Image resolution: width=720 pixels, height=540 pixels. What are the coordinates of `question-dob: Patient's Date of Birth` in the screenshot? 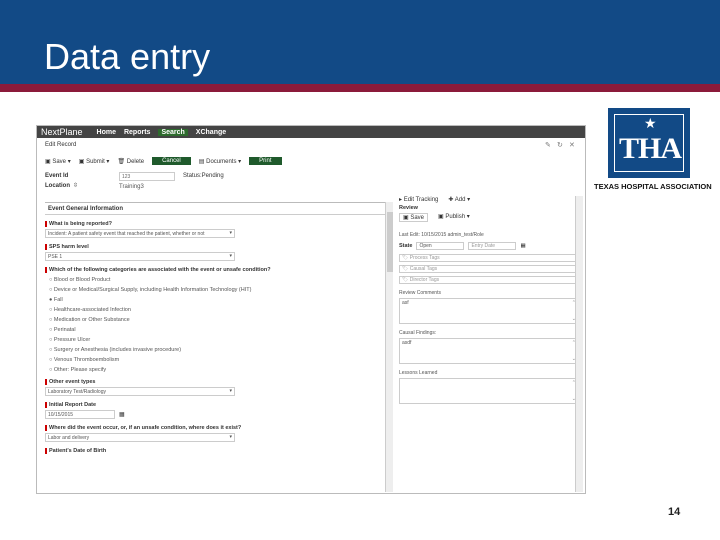 It's located at (215, 451).